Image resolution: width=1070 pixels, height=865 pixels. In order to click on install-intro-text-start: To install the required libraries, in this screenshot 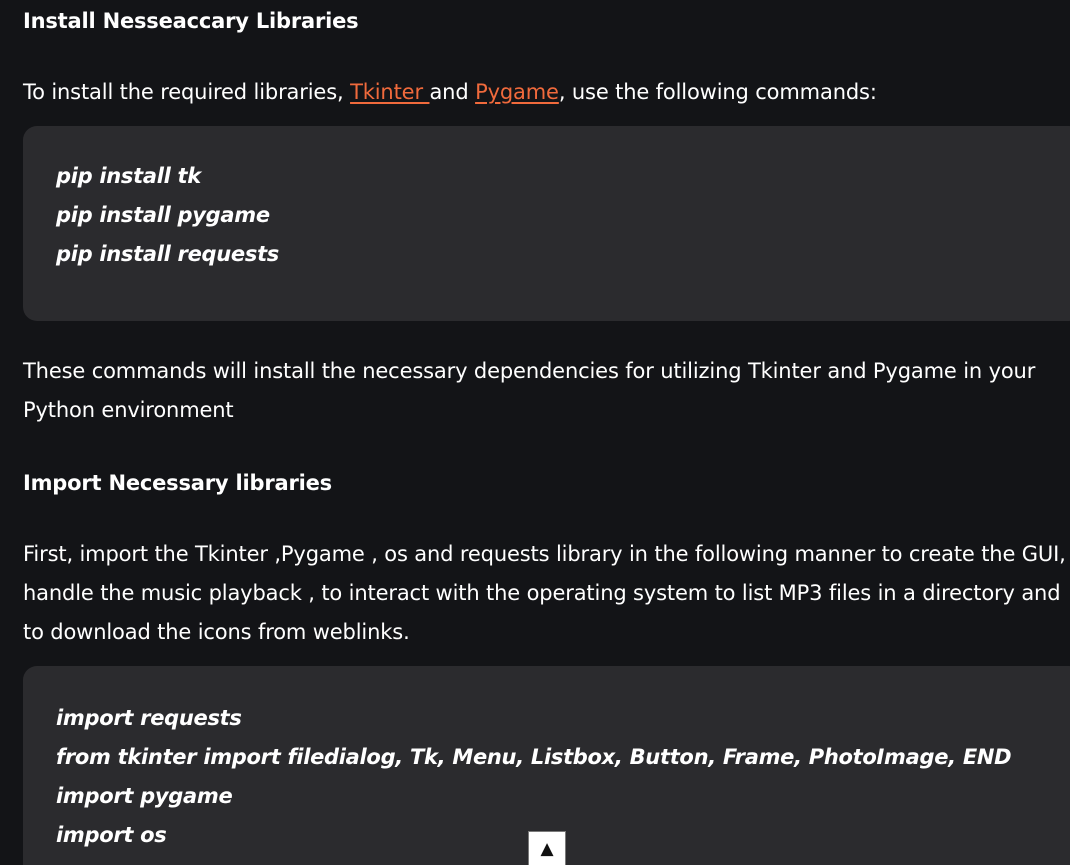, I will do `click(187, 92)`.